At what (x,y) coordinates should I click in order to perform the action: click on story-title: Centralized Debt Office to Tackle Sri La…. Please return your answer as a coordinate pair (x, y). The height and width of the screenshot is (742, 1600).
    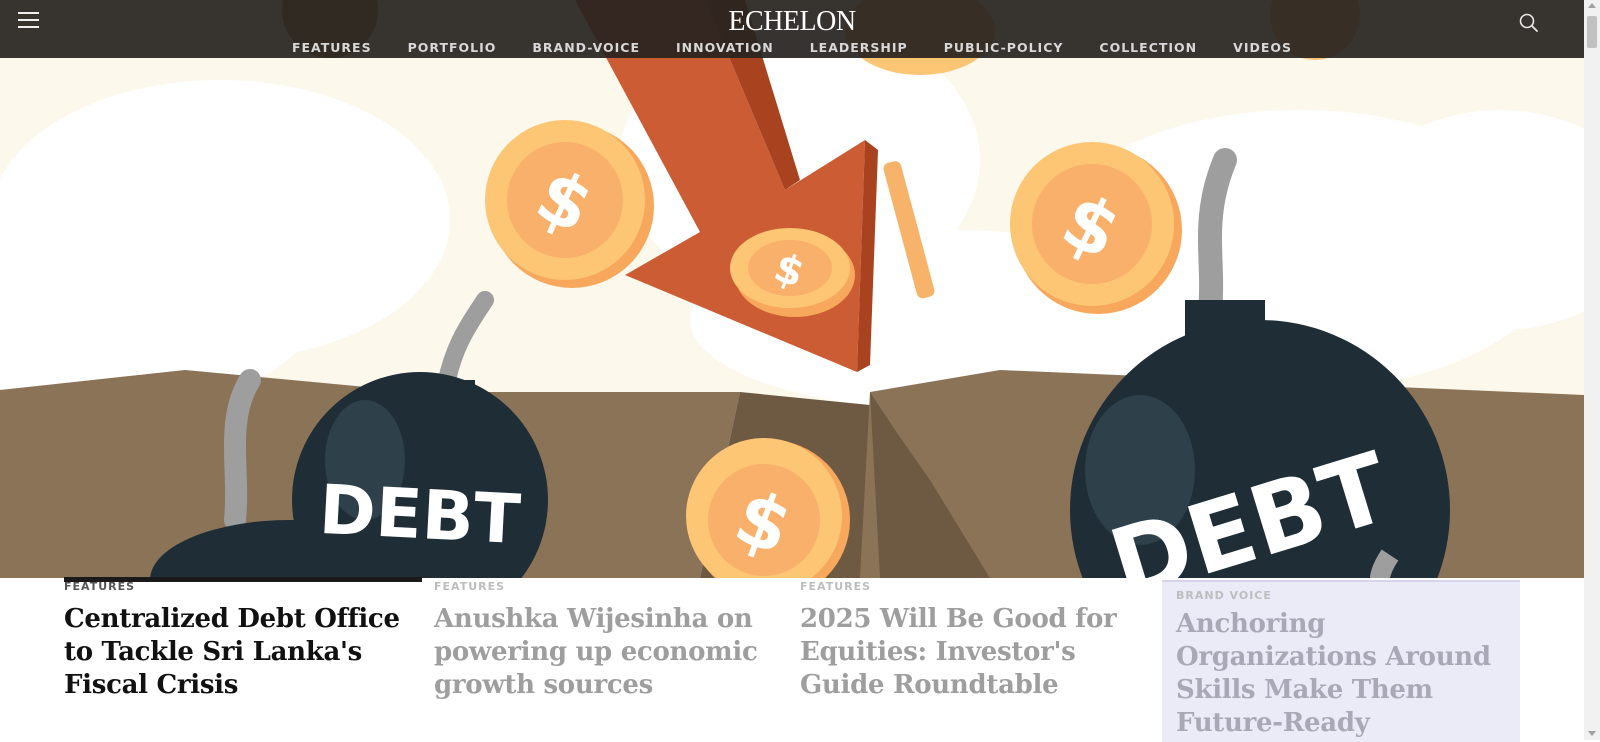
    Looking at the image, I should click on (234, 652).